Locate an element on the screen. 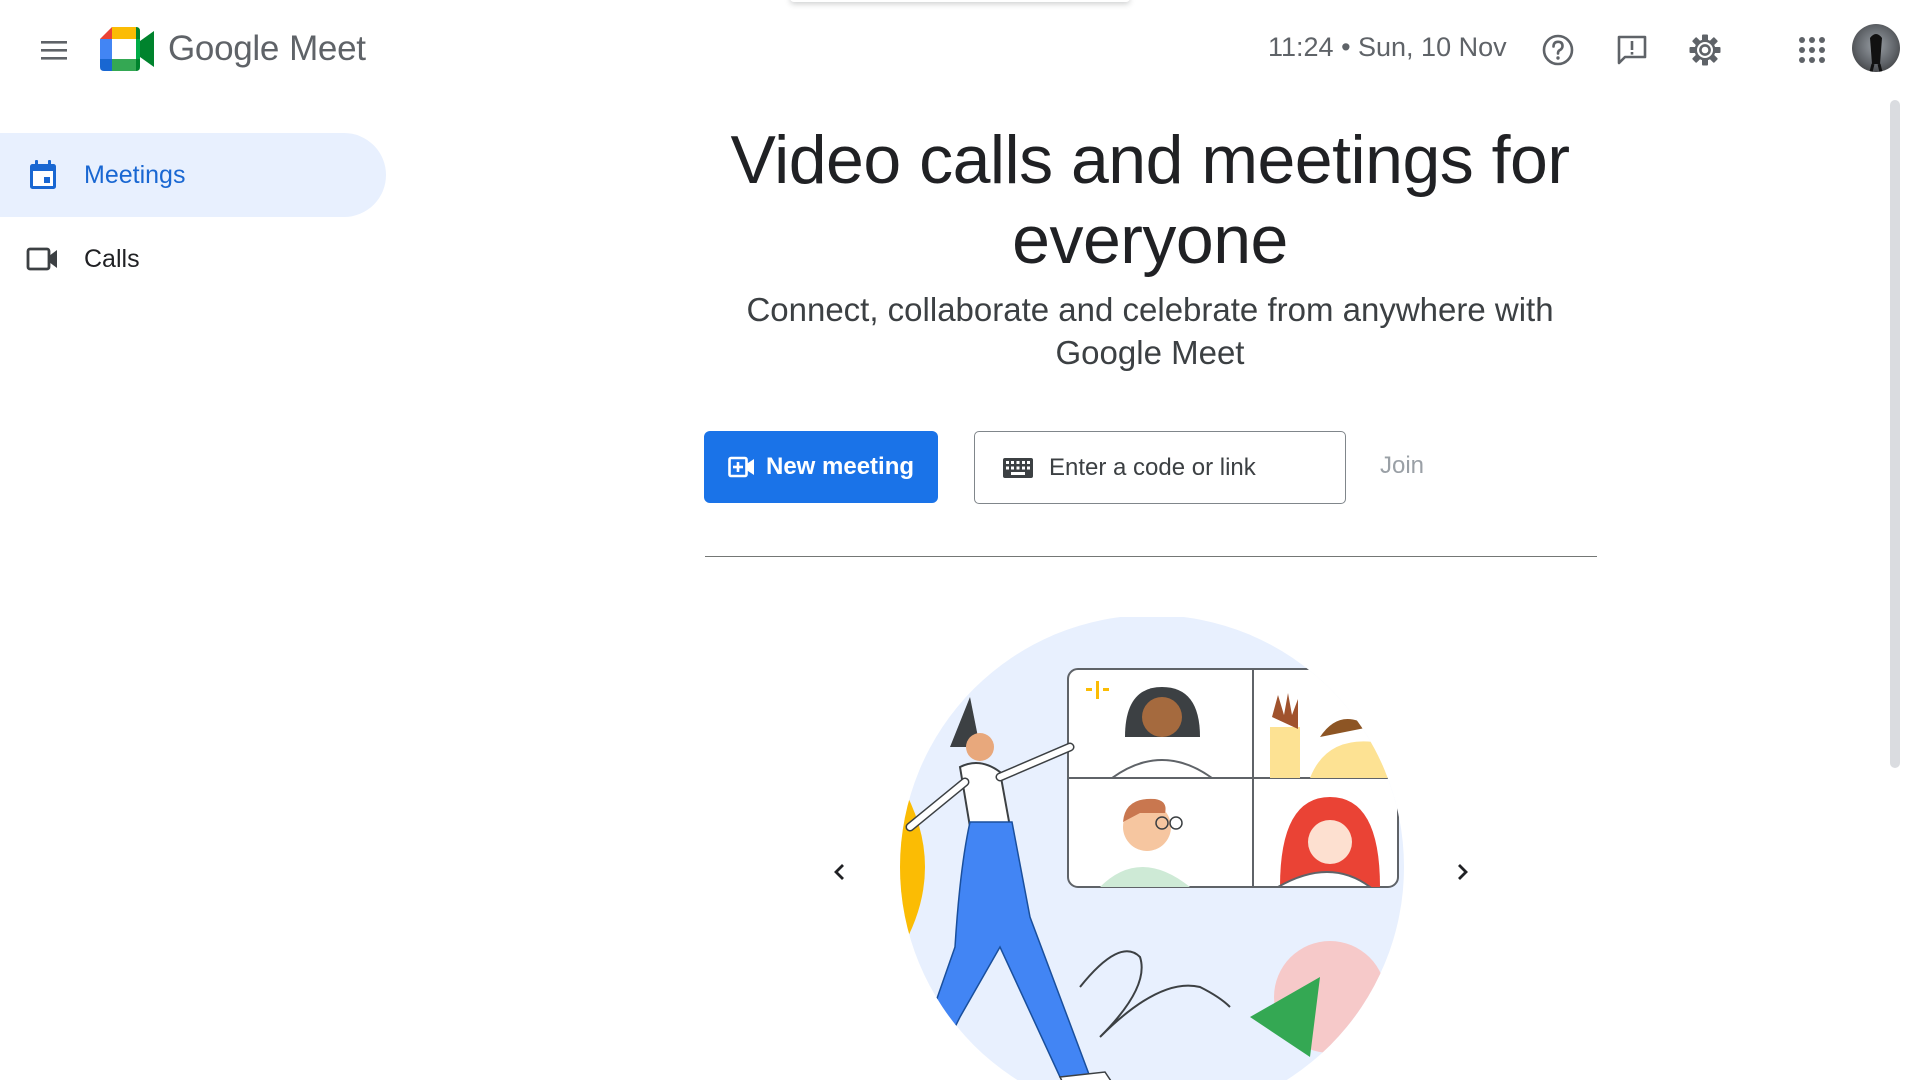 The height and width of the screenshot is (1080, 1920). meeting-code-input is located at coordinates (1189, 467).